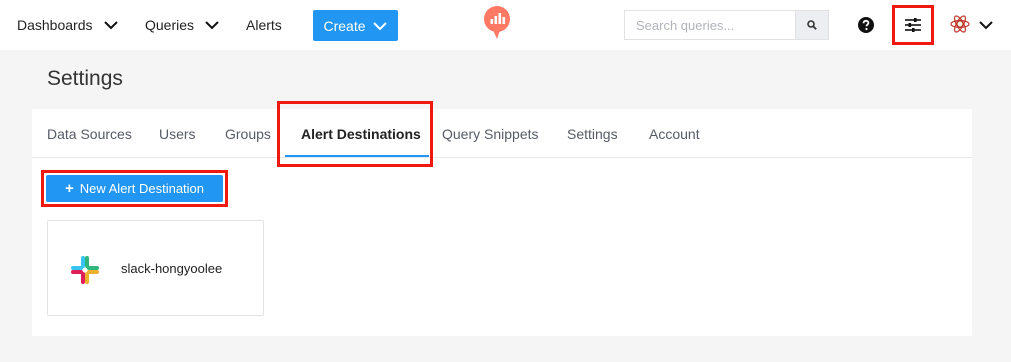 The image size is (1011, 362). I want to click on nav-dashboards-label: Dashboards, so click(55, 25).